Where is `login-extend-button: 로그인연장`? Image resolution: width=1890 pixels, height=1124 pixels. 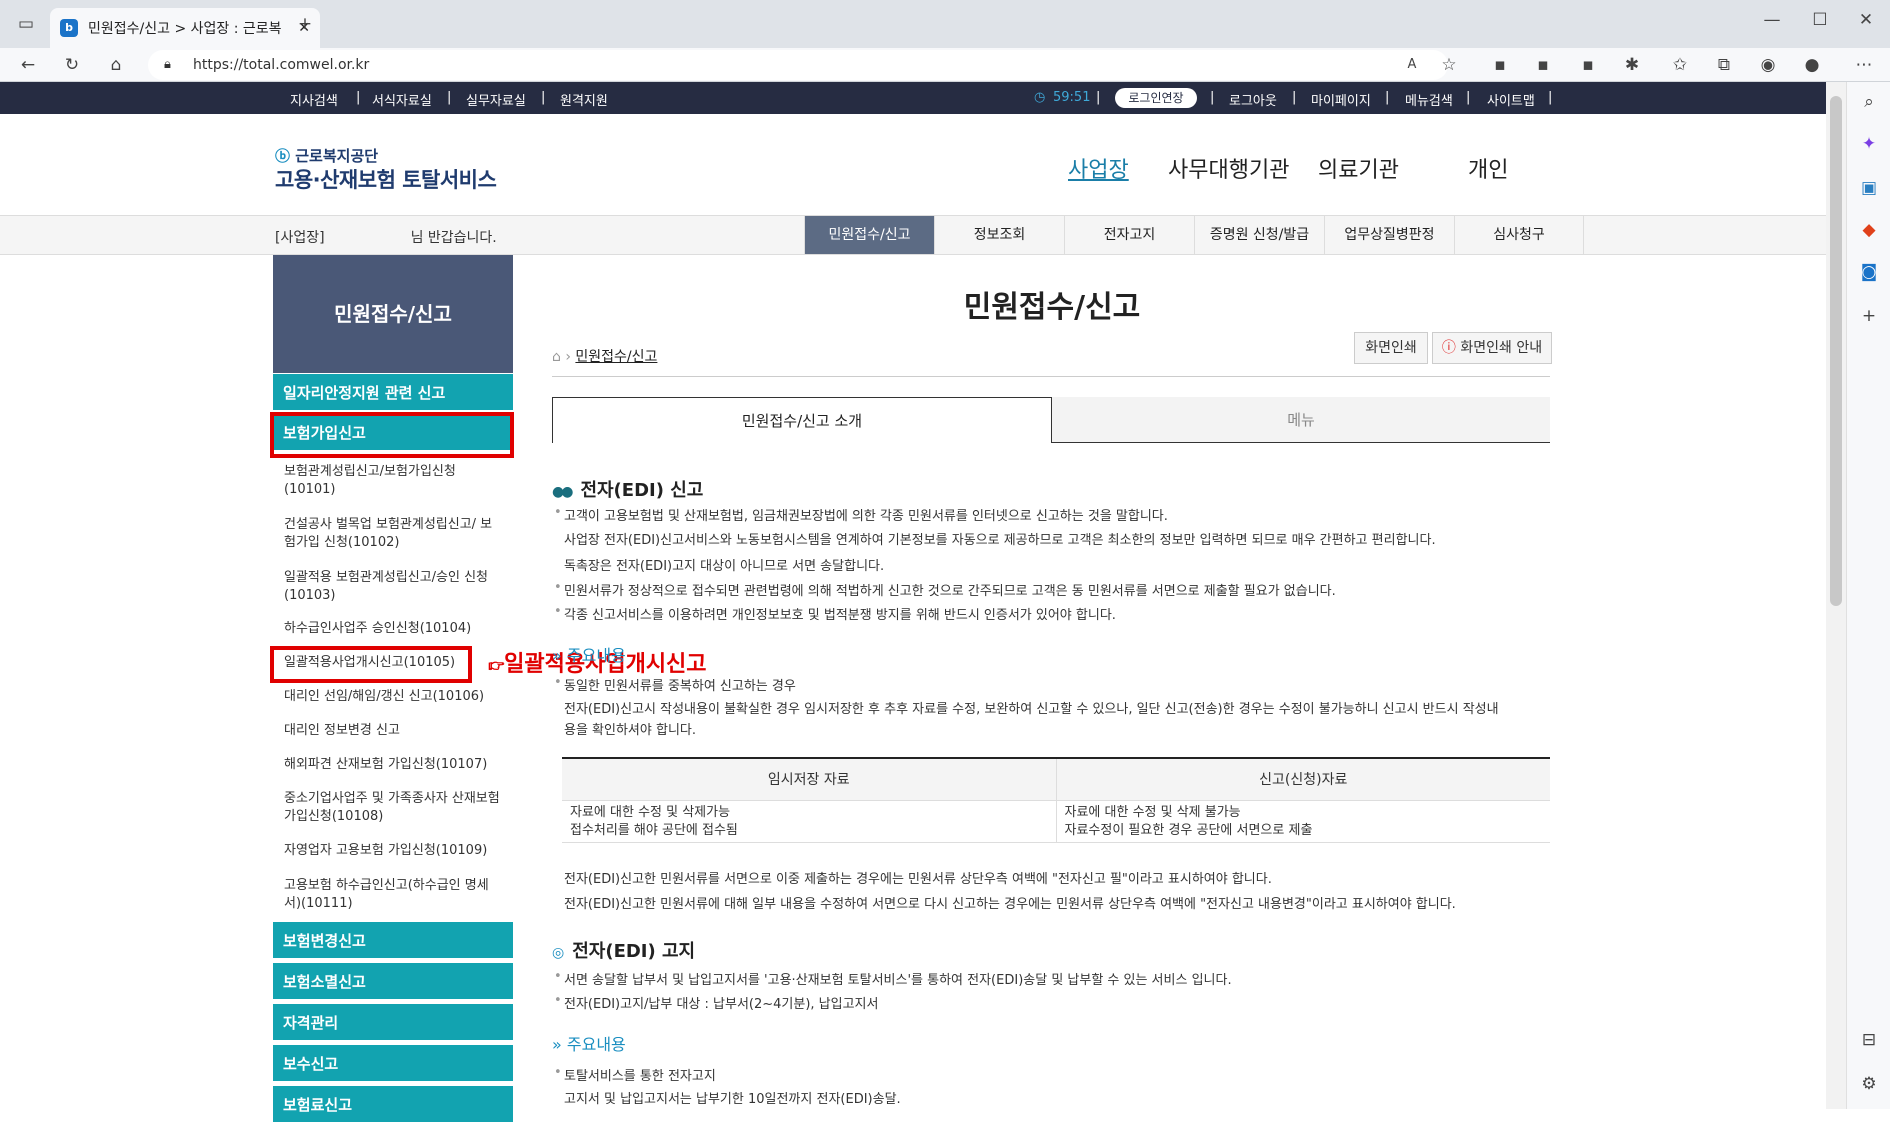 login-extend-button: 로그인연장 is located at coordinates (1156, 98).